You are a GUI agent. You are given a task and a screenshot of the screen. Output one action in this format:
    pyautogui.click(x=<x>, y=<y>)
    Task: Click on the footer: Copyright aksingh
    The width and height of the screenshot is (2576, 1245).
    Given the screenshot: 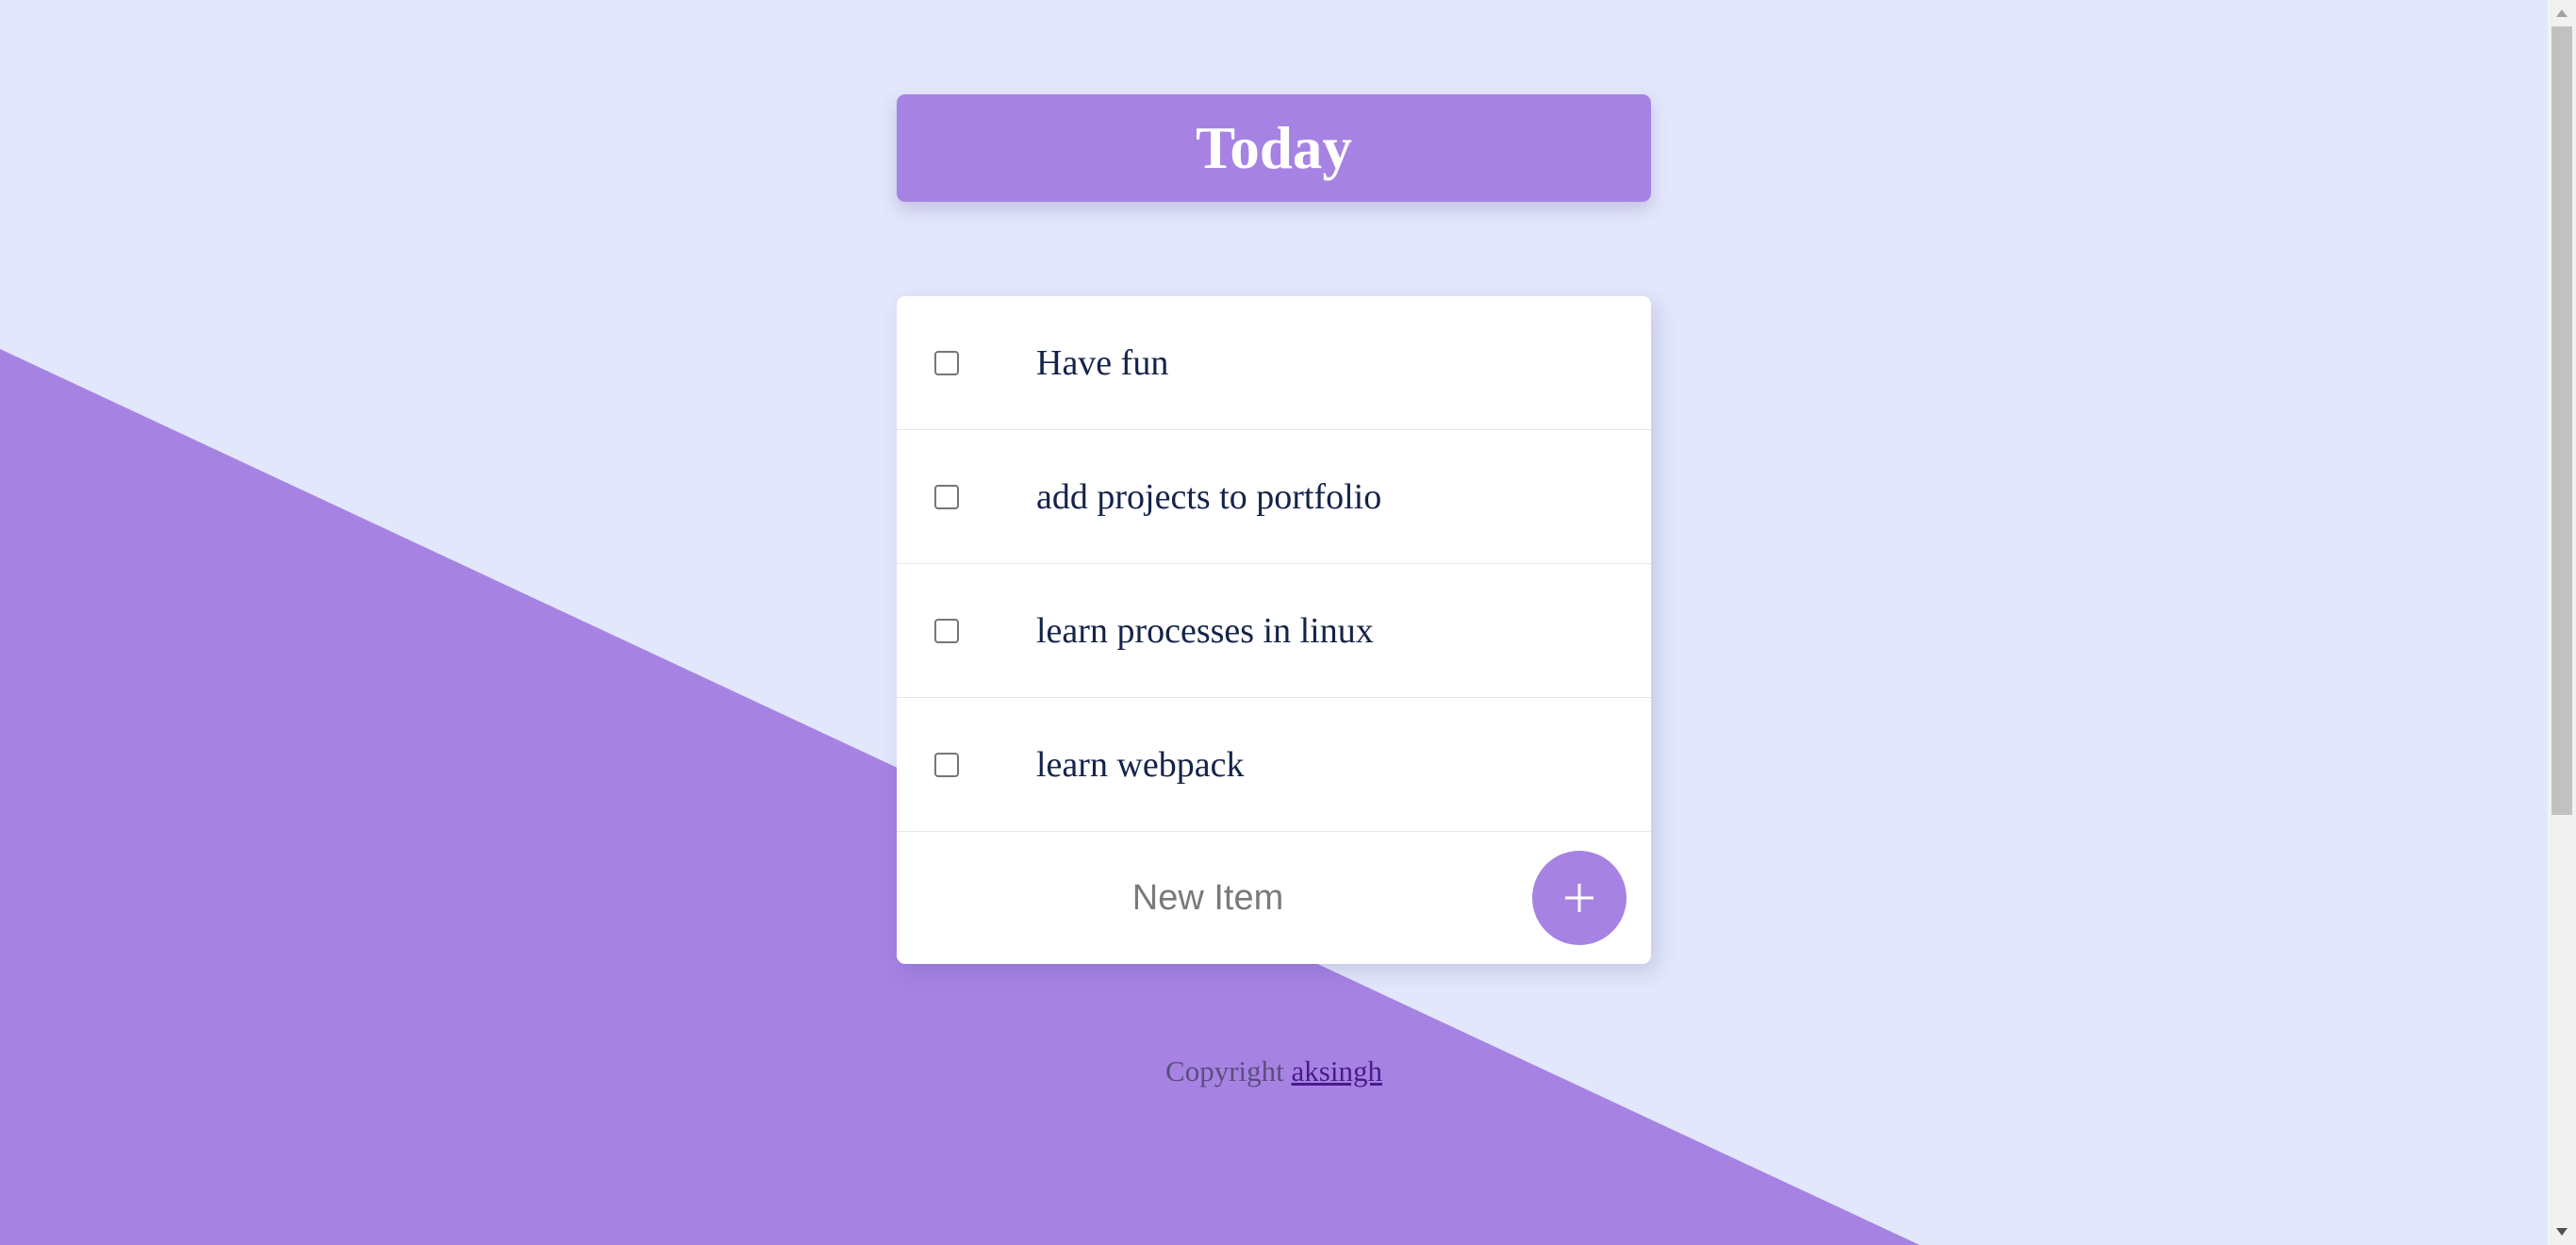 What is the action you would take?
    pyautogui.click(x=1274, y=1071)
    